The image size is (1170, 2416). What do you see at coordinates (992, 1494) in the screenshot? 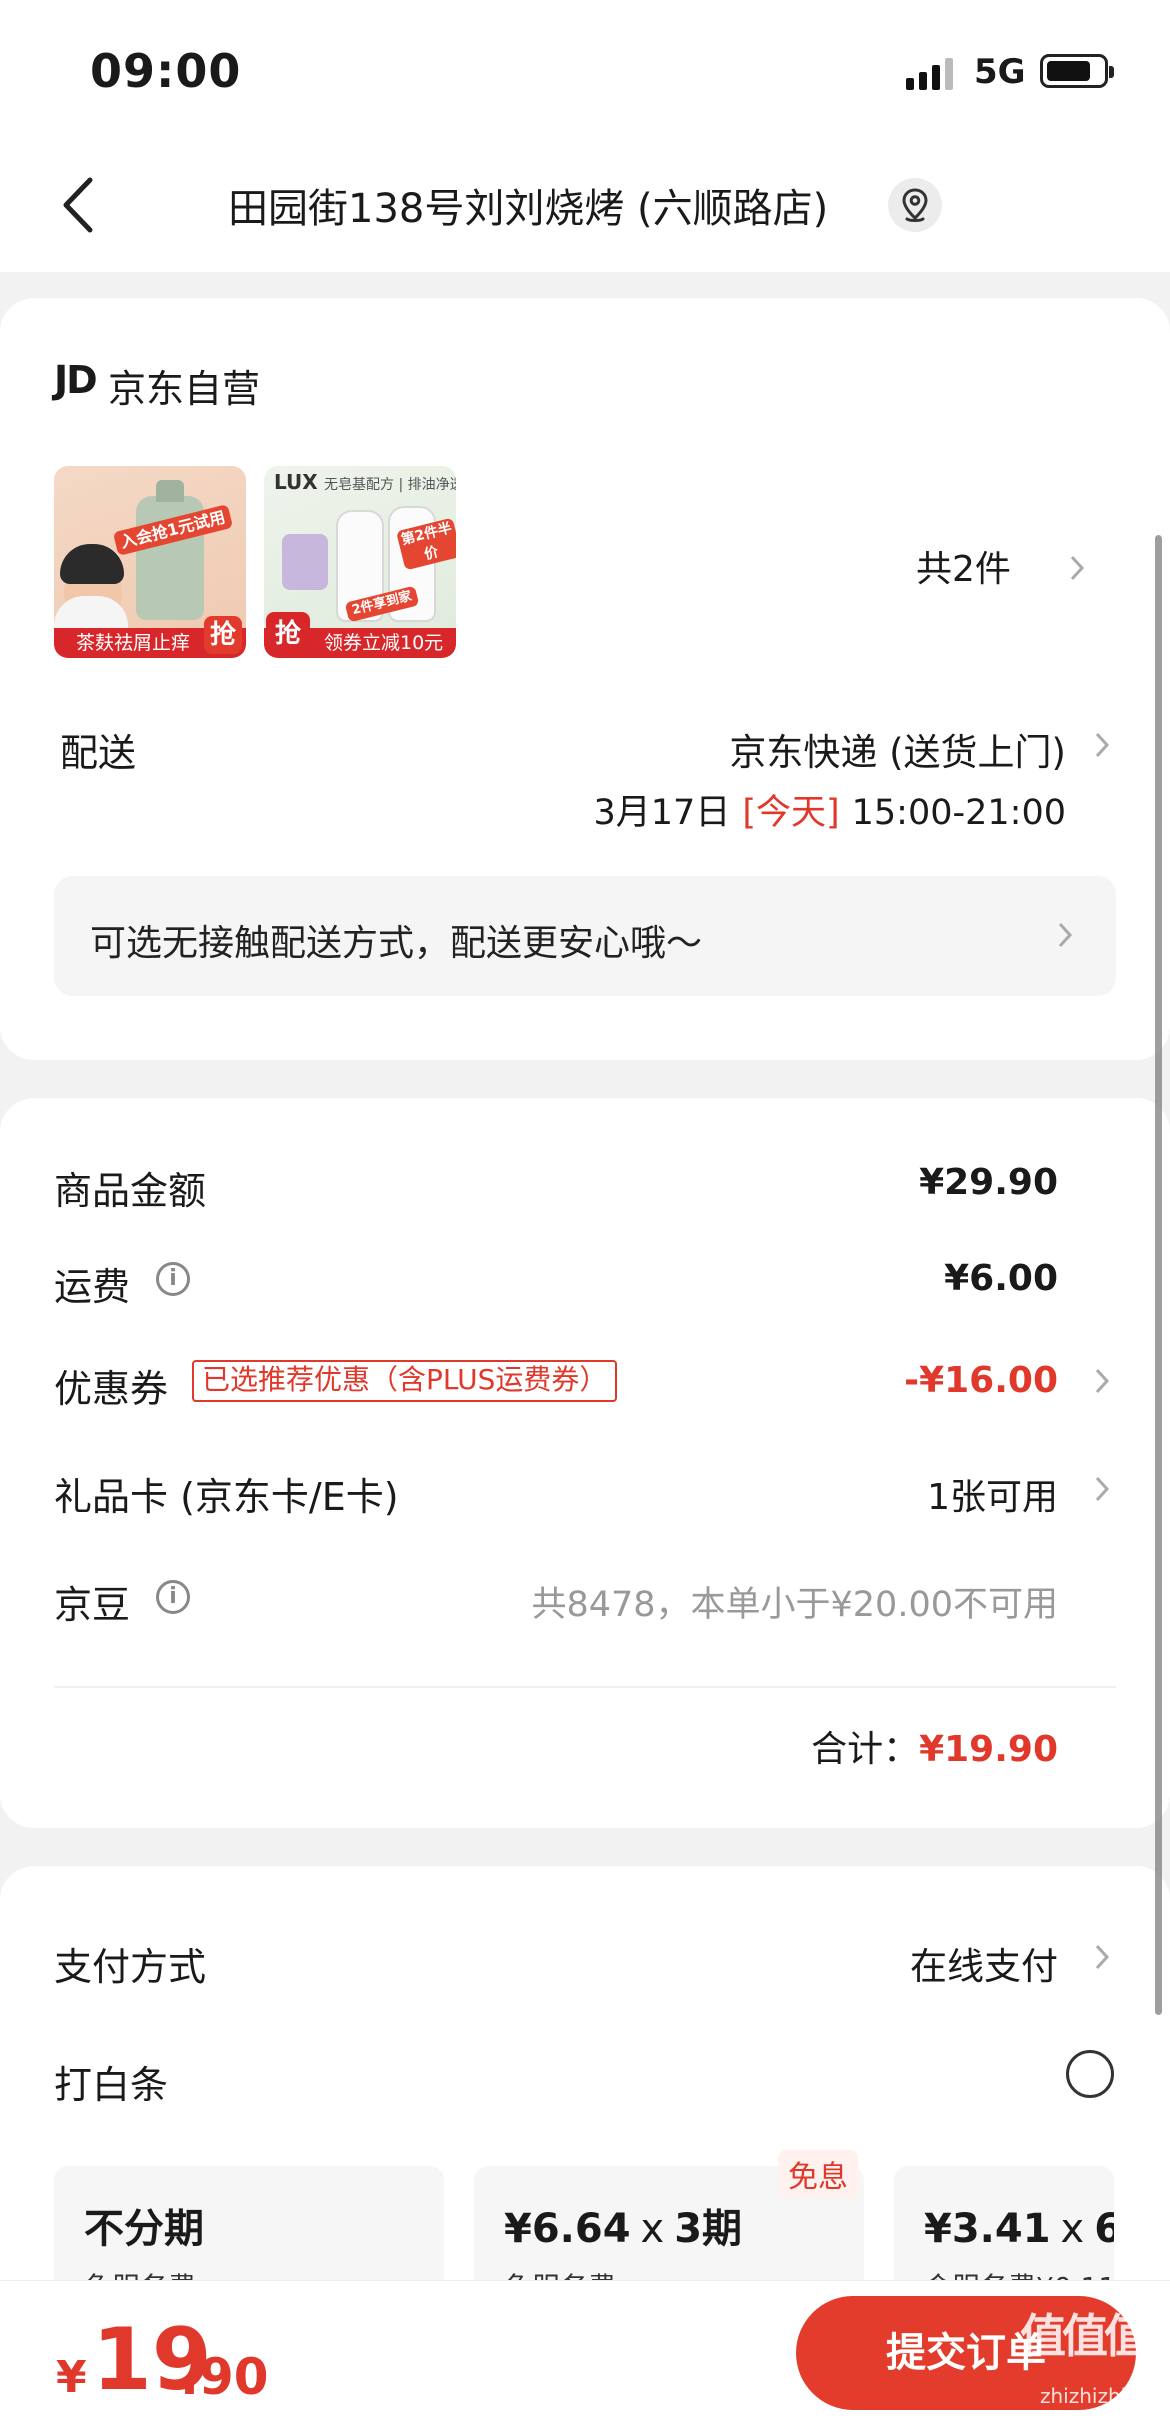
I see `gift-card-value: 1张可用` at bounding box center [992, 1494].